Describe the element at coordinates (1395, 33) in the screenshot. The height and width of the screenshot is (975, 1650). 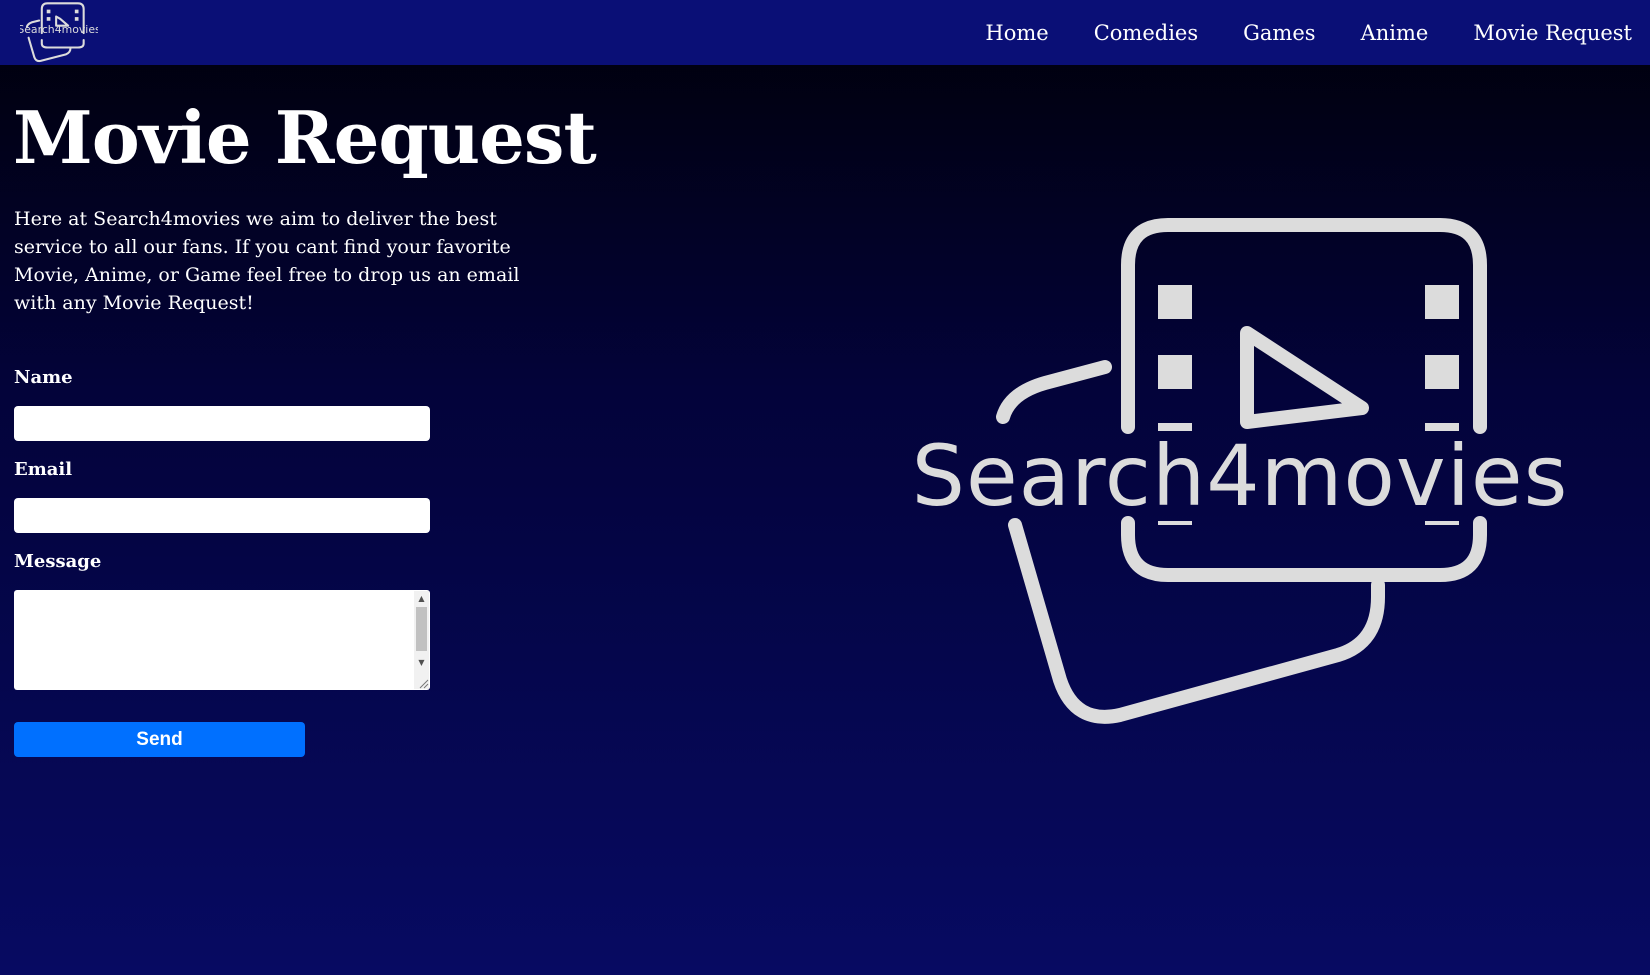
I see `nav-link-anime: Anime` at that location.